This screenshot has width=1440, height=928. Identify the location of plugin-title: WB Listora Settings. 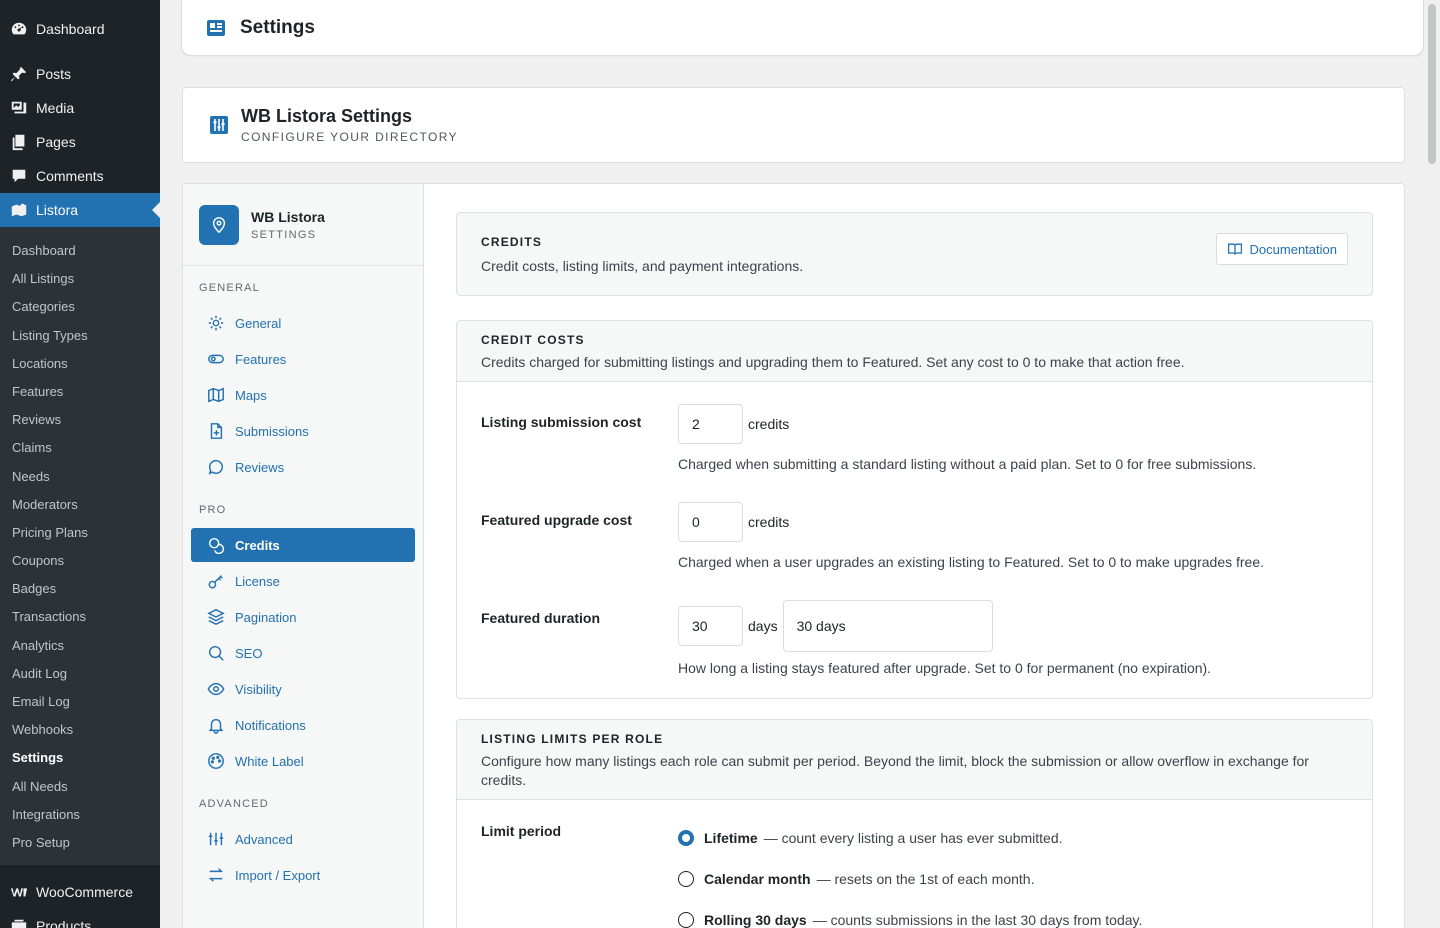
(327, 116).